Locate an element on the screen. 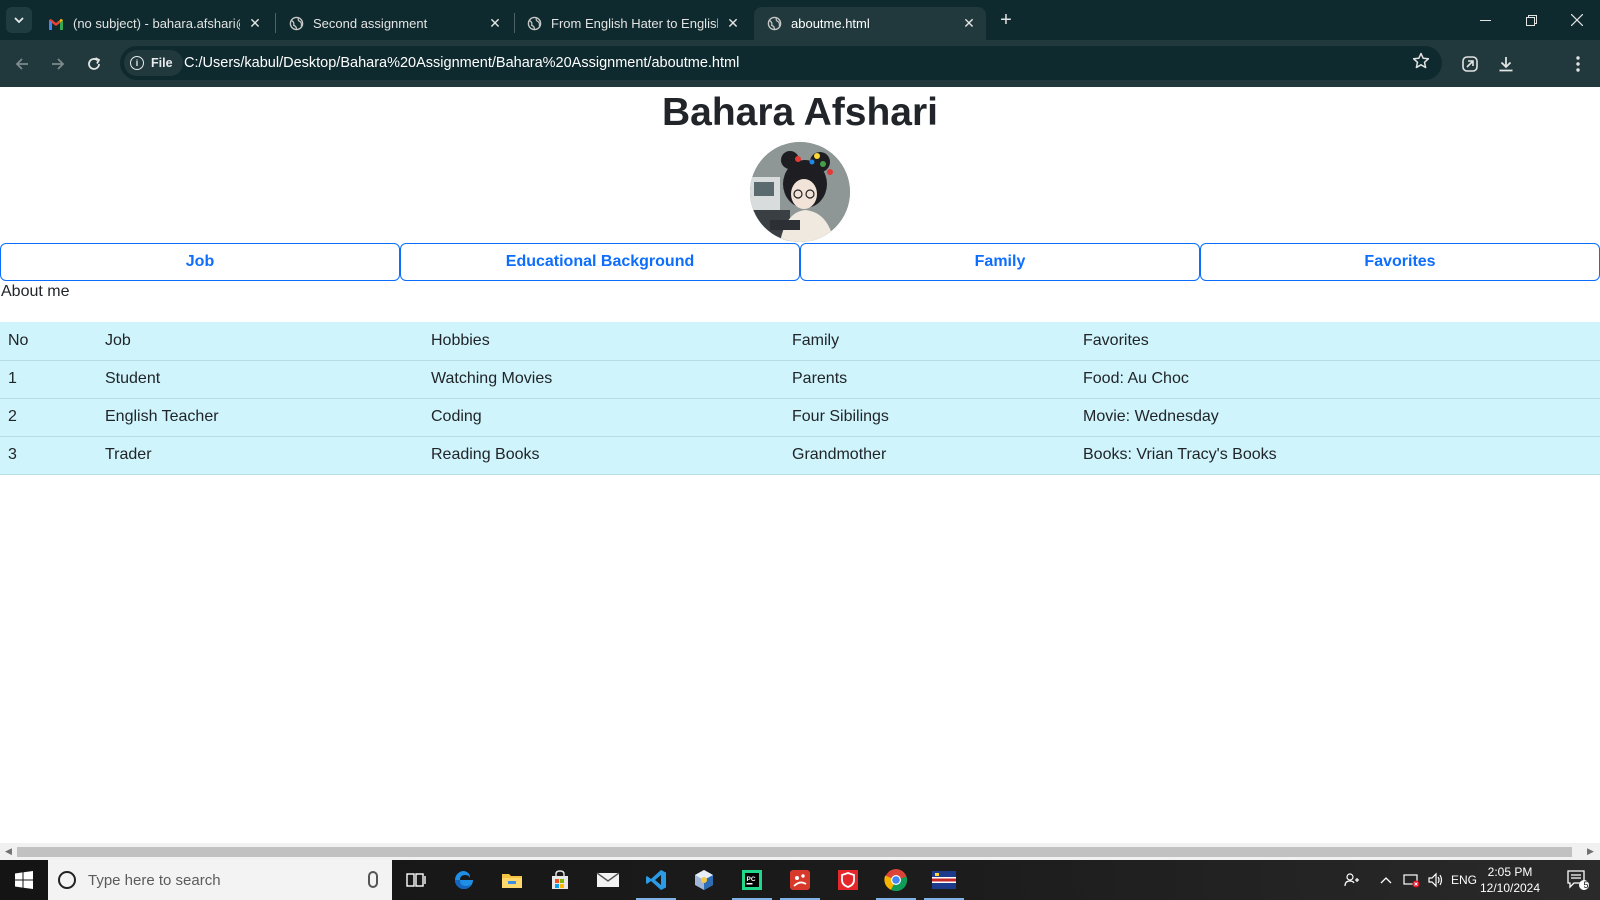 The height and width of the screenshot is (900, 1600). column-header-favorites: Favorites is located at coordinates (1337, 341).